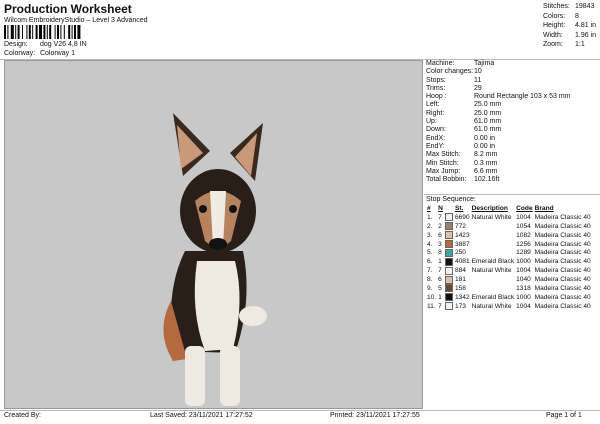 This screenshot has width=600, height=424. What do you see at coordinates (523, 288) in the screenshot?
I see `row-code: 1318` at bounding box center [523, 288].